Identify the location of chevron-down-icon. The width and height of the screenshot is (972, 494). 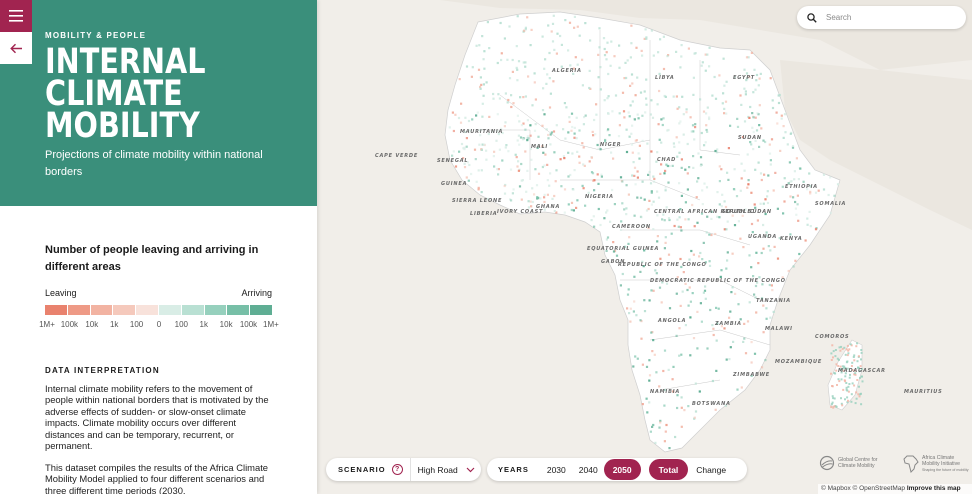
(470, 469).